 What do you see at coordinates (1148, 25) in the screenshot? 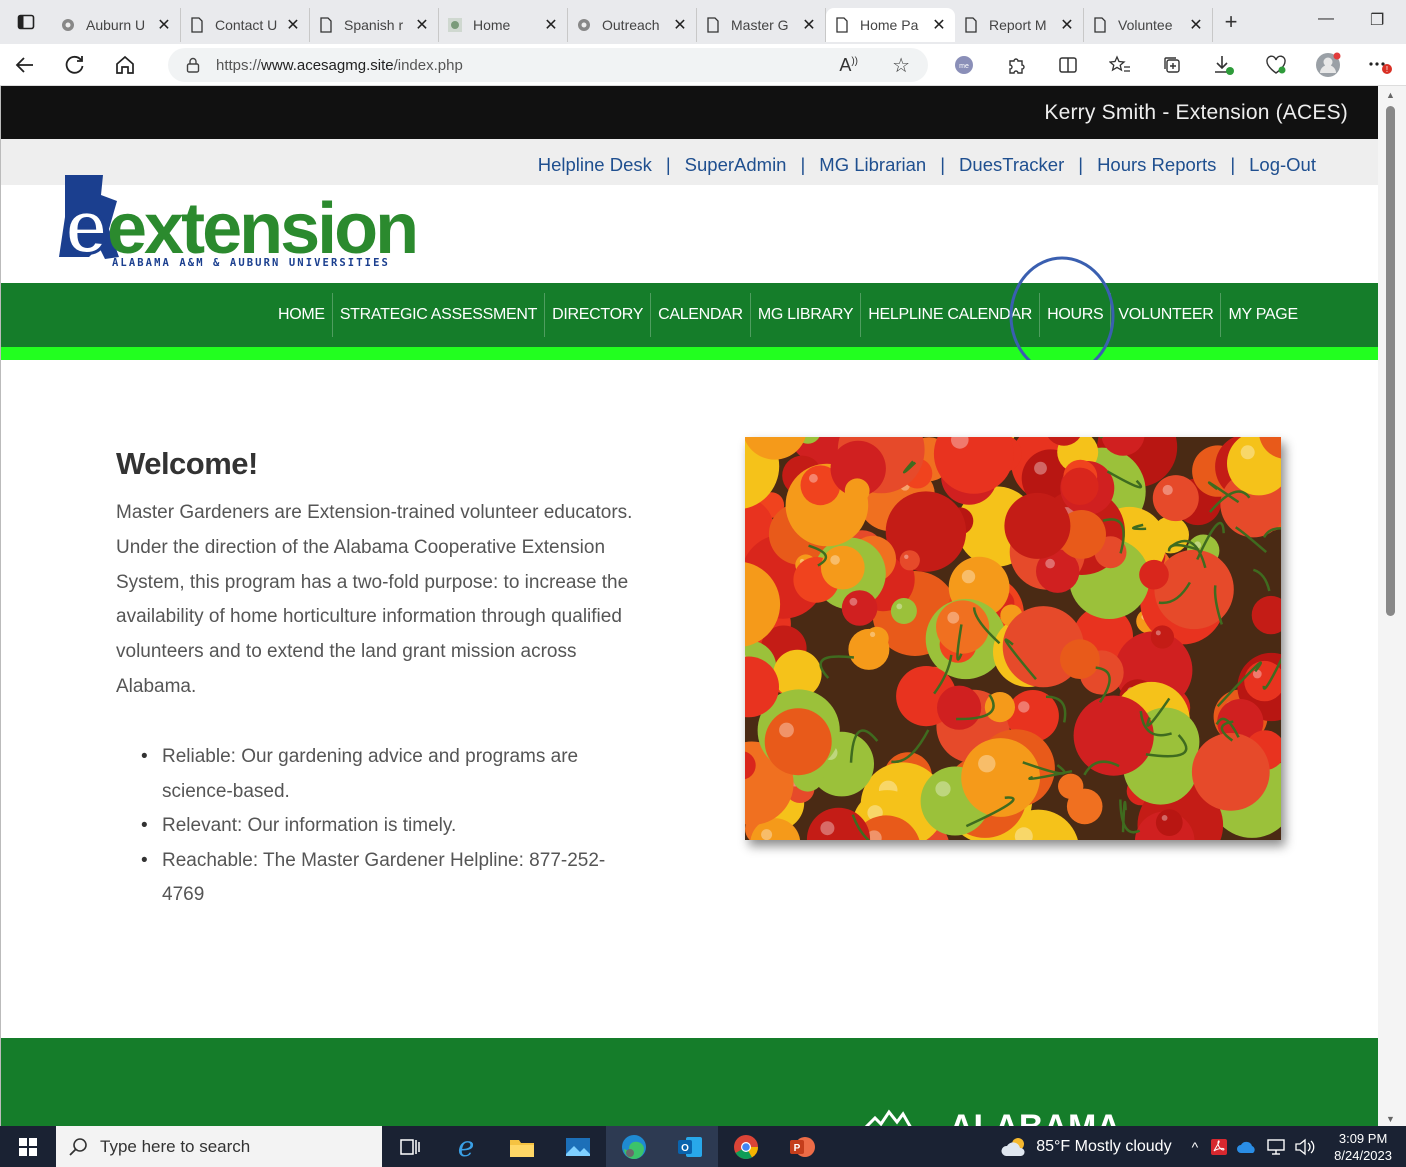
I see `browser-tab: Voluntee ✕` at bounding box center [1148, 25].